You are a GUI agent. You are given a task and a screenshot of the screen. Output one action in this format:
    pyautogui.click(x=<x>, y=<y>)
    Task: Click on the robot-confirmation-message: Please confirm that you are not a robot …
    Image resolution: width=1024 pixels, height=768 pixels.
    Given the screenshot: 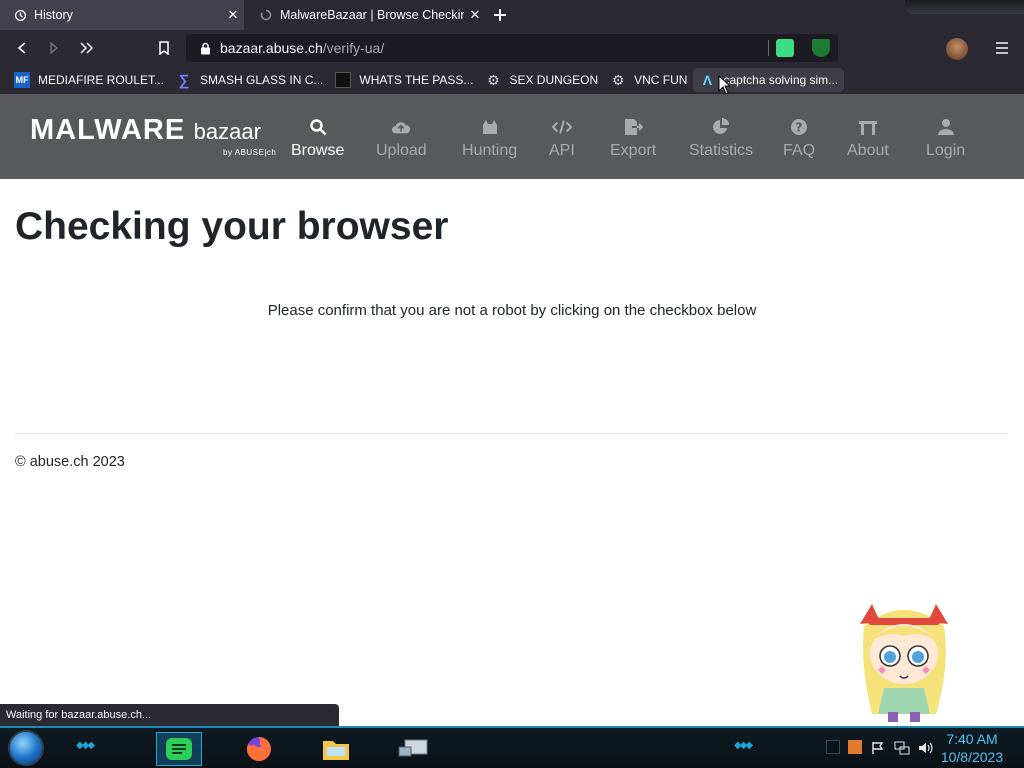 What is the action you would take?
    pyautogui.click(x=512, y=310)
    